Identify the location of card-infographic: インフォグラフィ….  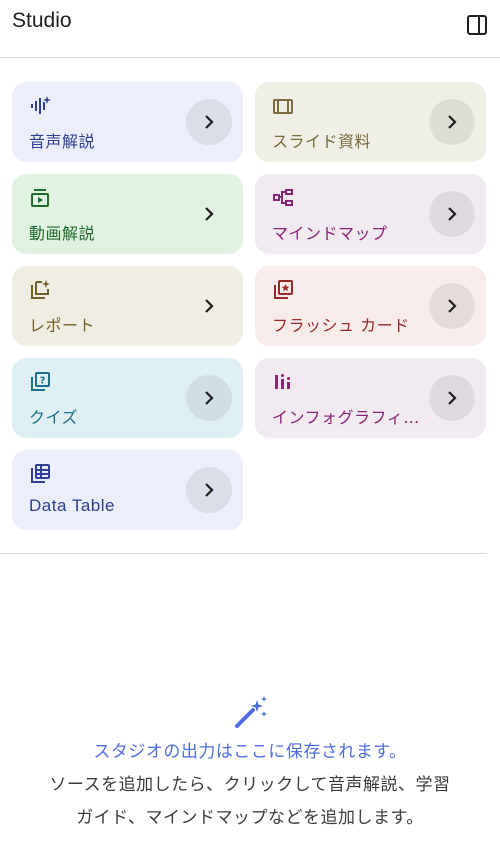
(370, 398).